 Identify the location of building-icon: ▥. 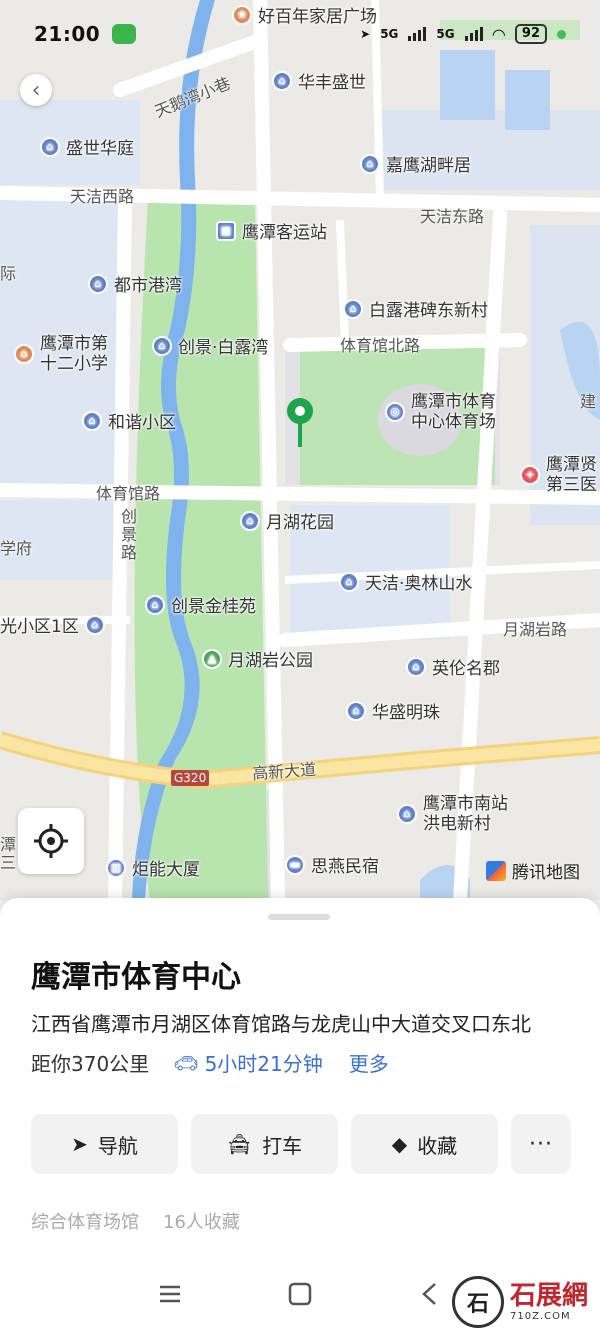
(116, 867).